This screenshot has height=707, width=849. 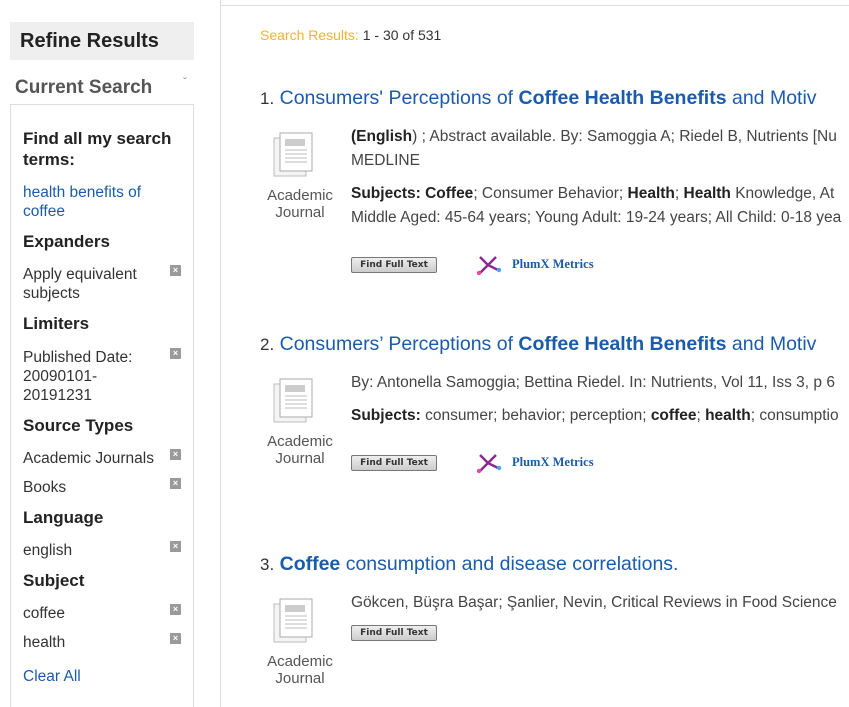 What do you see at coordinates (102, 41) in the screenshot?
I see `refine-results-title: Refine Results` at bounding box center [102, 41].